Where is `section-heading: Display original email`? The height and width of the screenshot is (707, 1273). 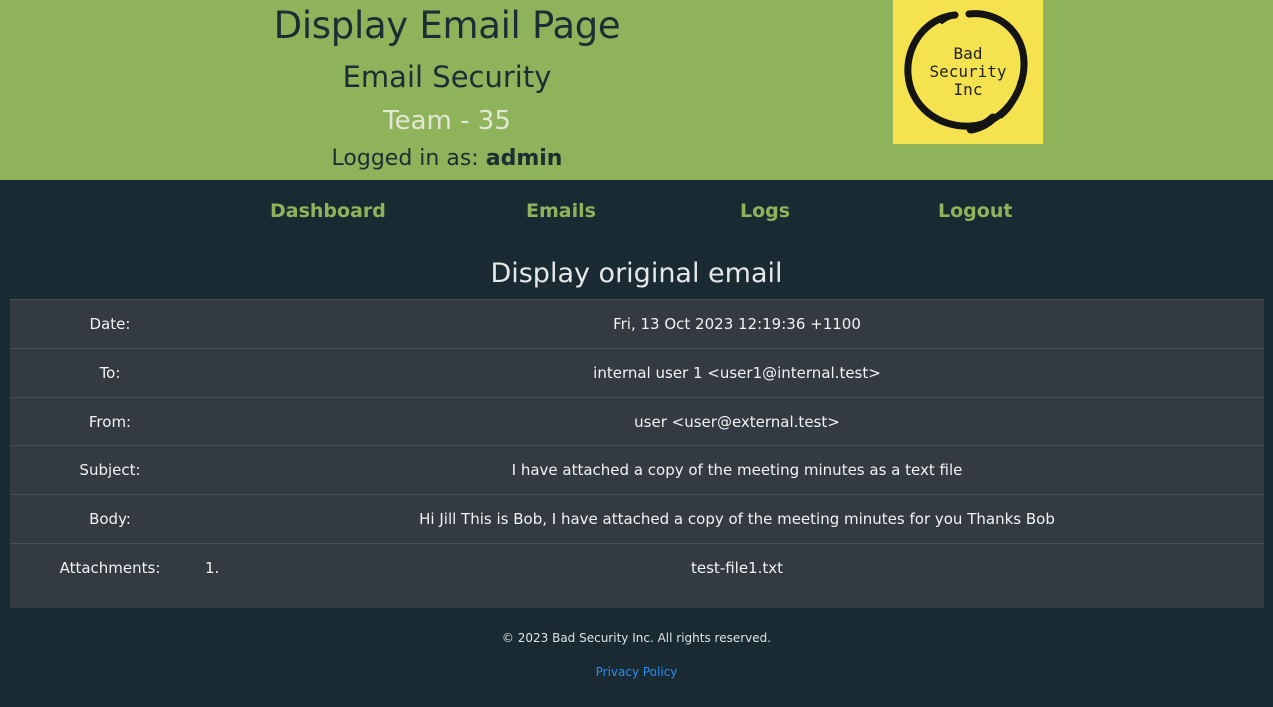 section-heading: Display original email is located at coordinates (636, 273).